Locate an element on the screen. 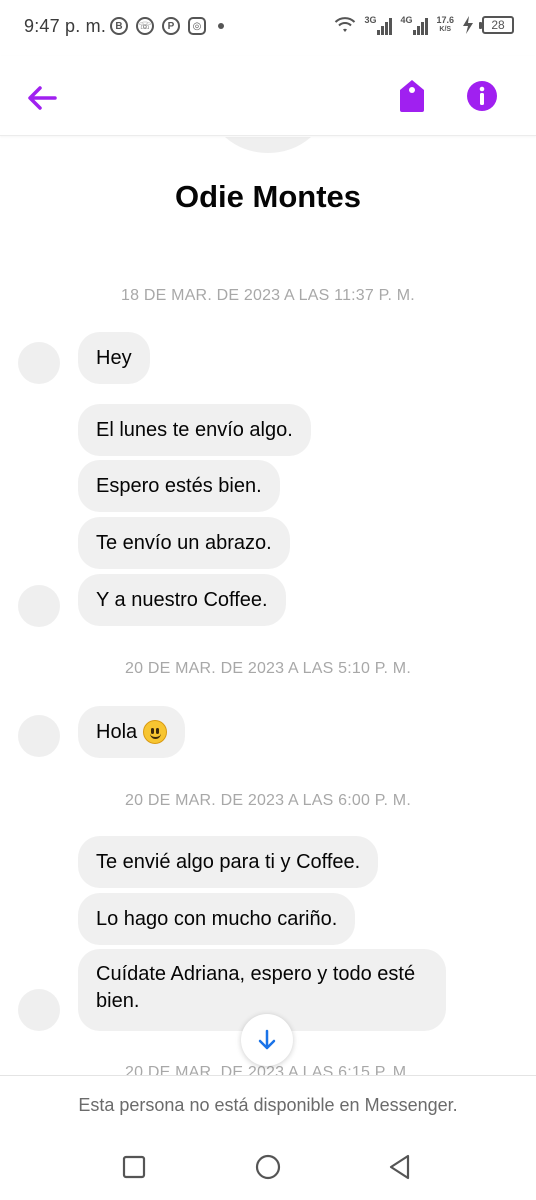  contact-profile-avatar is located at coordinates (268, 145).